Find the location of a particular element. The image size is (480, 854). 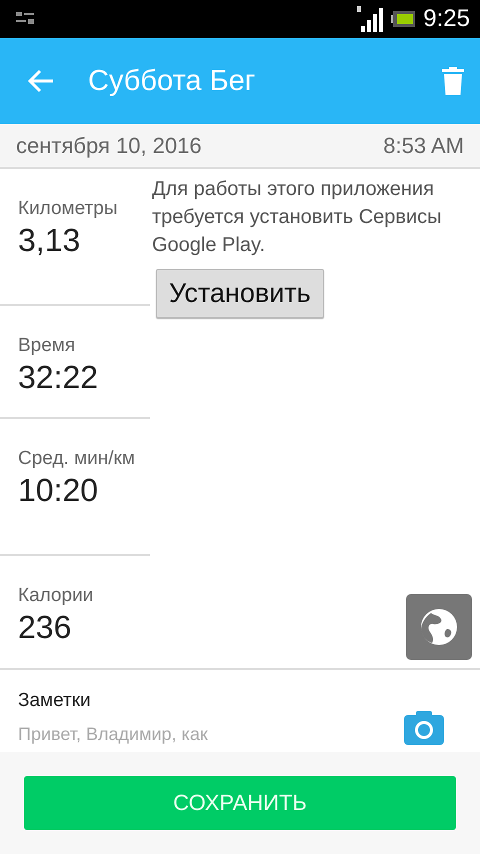

save-button: СОХРАНИТЬ is located at coordinates (240, 803).